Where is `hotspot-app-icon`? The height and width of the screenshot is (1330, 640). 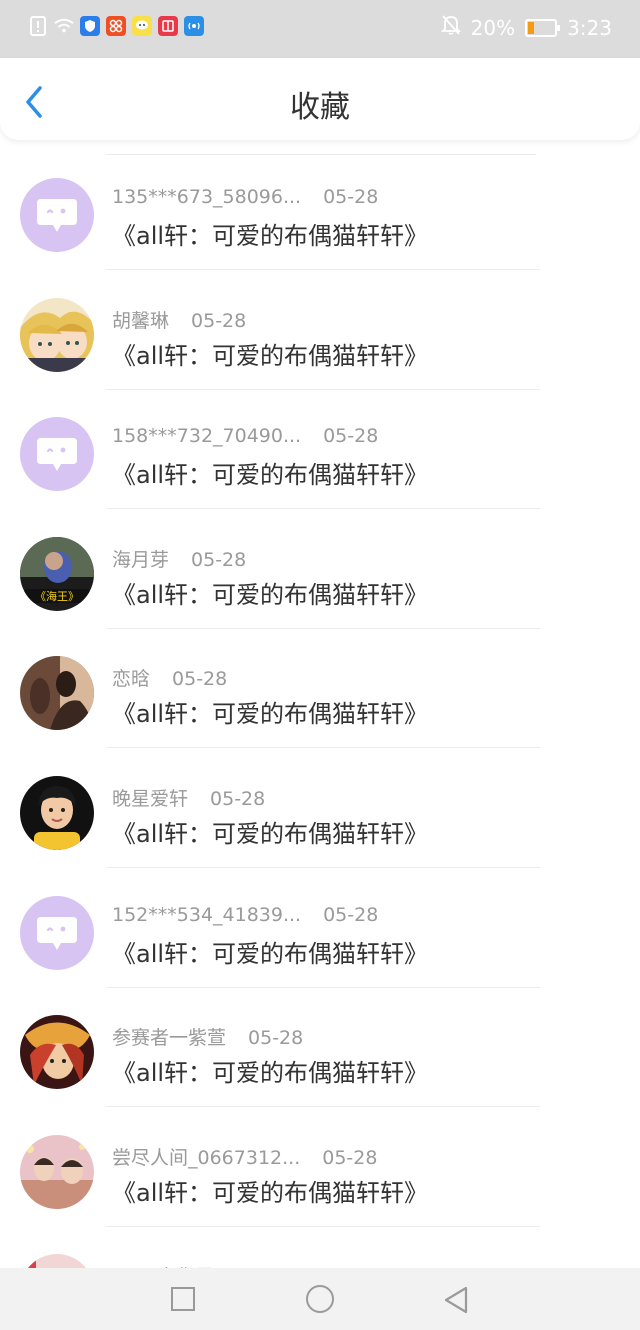 hotspot-app-icon is located at coordinates (194, 26).